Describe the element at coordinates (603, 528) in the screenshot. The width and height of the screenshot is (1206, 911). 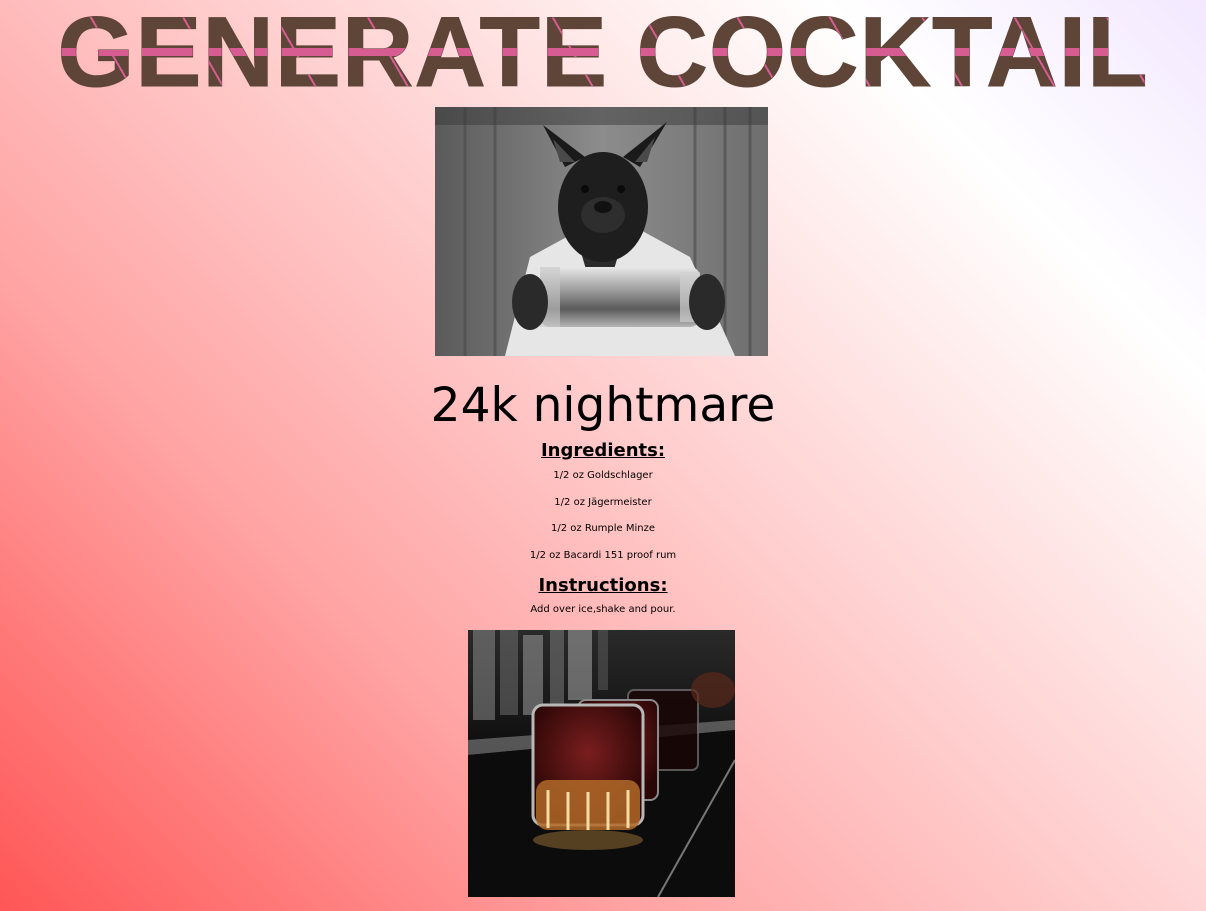
I see `ingredient-item: 1/2 oz Rumple Minze` at that location.